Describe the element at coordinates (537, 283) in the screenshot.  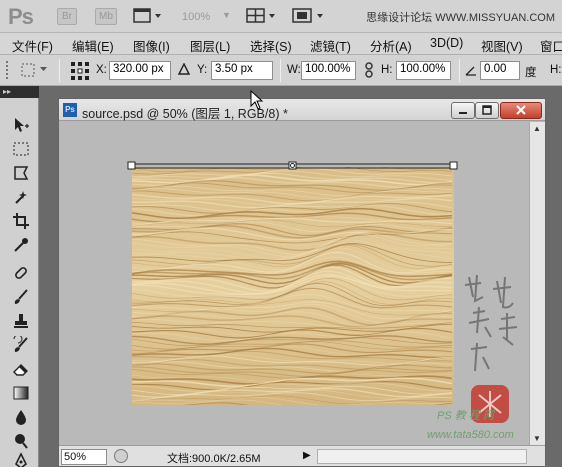
I see `vertical-scrollbar: ▲ ▼` at that location.